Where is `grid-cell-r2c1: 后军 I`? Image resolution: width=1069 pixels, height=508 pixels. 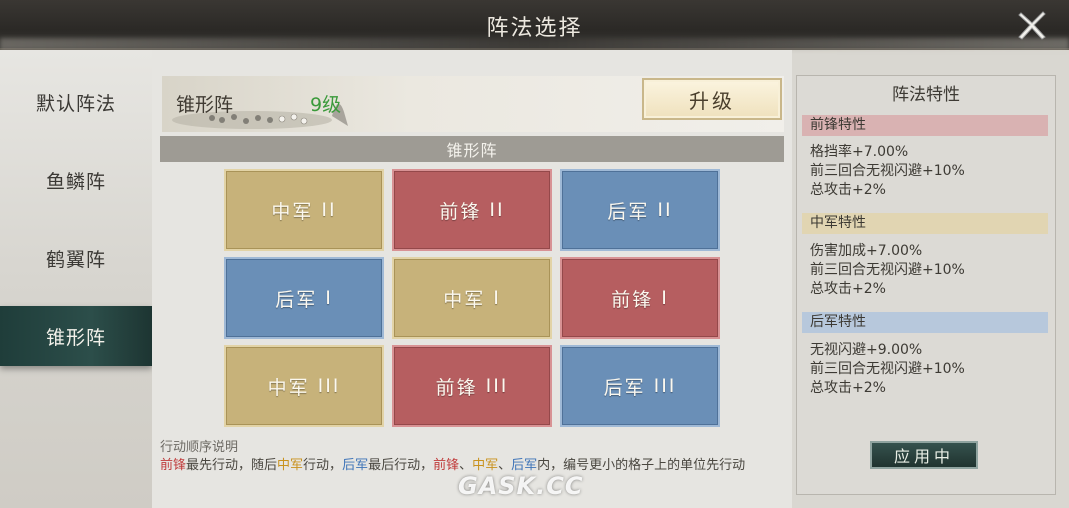 grid-cell-r2c1: 后军 I is located at coordinates (304, 298).